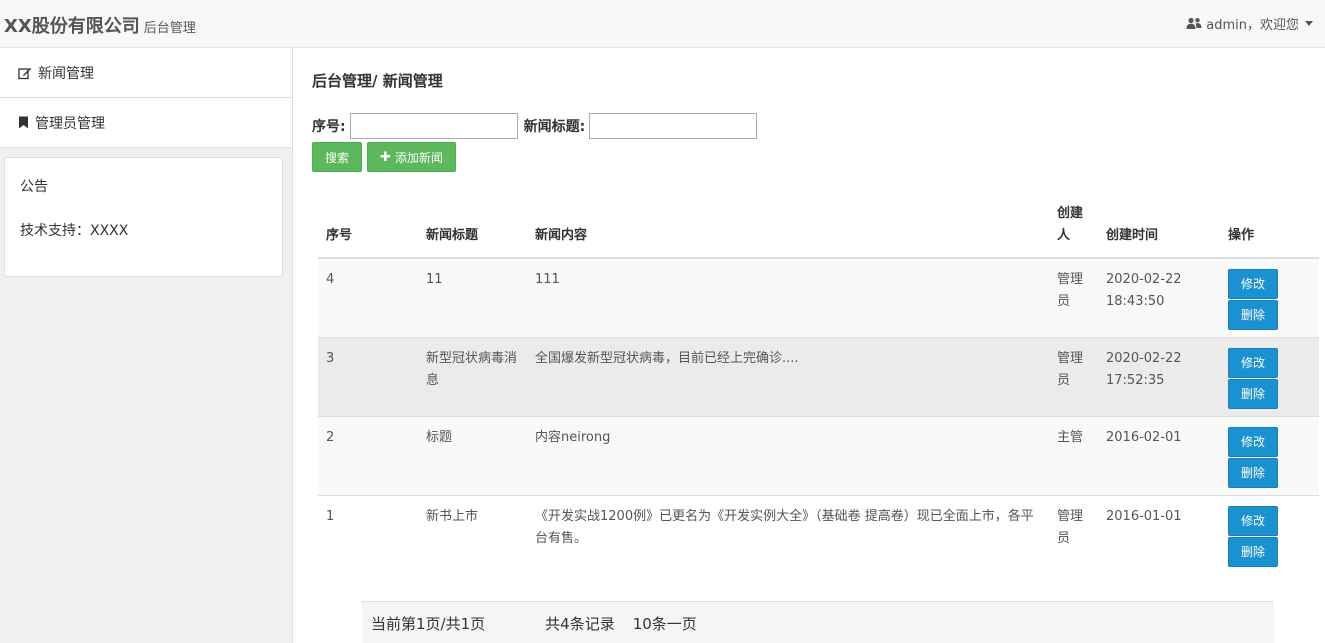 Image resolution: width=1325 pixels, height=643 pixels. Describe the element at coordinates (34, 187) in the screenshot. I see `notice-title: 公告` at that location.